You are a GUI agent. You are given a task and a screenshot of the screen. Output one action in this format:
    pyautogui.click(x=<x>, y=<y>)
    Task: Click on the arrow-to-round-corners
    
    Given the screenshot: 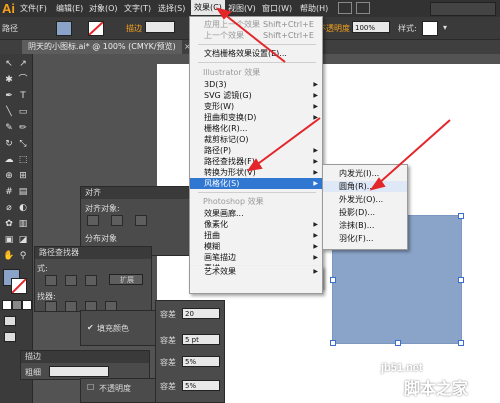 What is the action you would take?
    pyautogui.click(x=414, y=152)
    